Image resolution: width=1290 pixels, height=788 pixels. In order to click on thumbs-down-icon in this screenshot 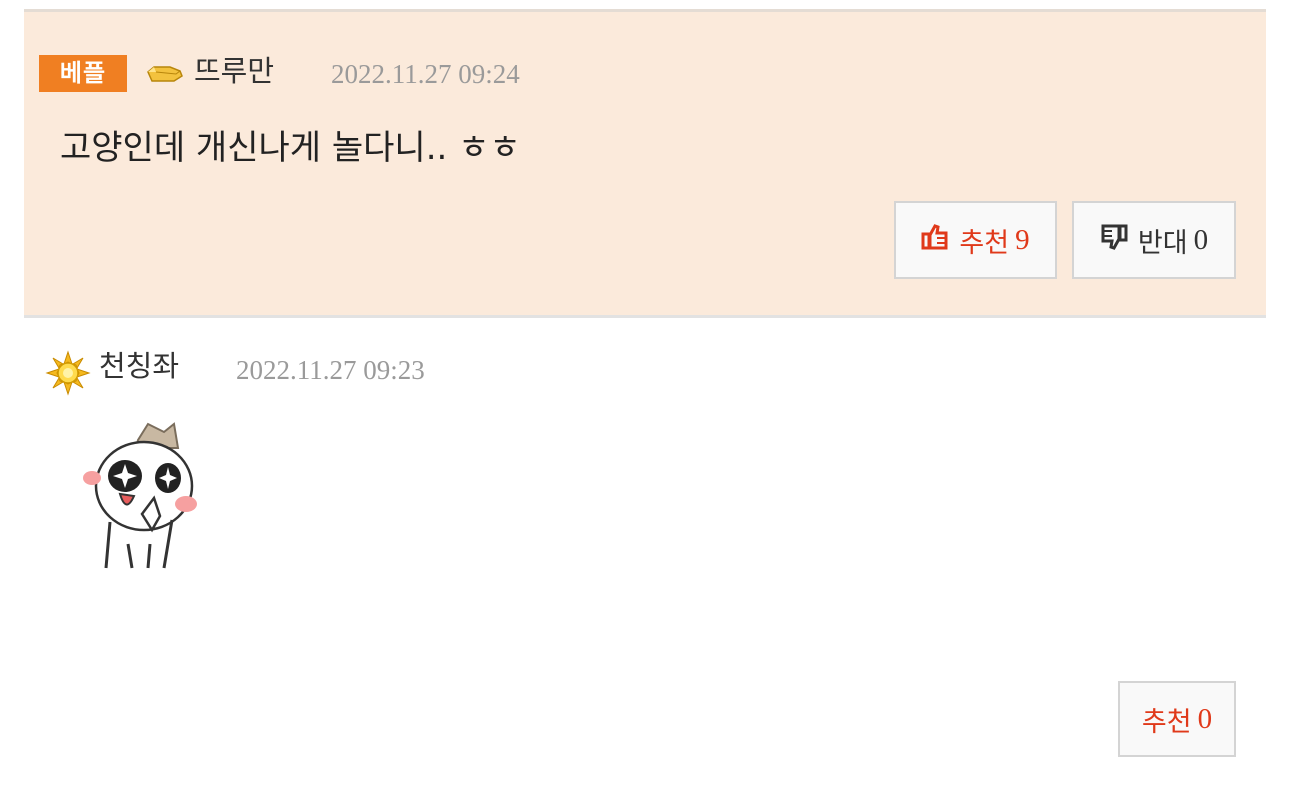, I will do `click(1114, 240)`.